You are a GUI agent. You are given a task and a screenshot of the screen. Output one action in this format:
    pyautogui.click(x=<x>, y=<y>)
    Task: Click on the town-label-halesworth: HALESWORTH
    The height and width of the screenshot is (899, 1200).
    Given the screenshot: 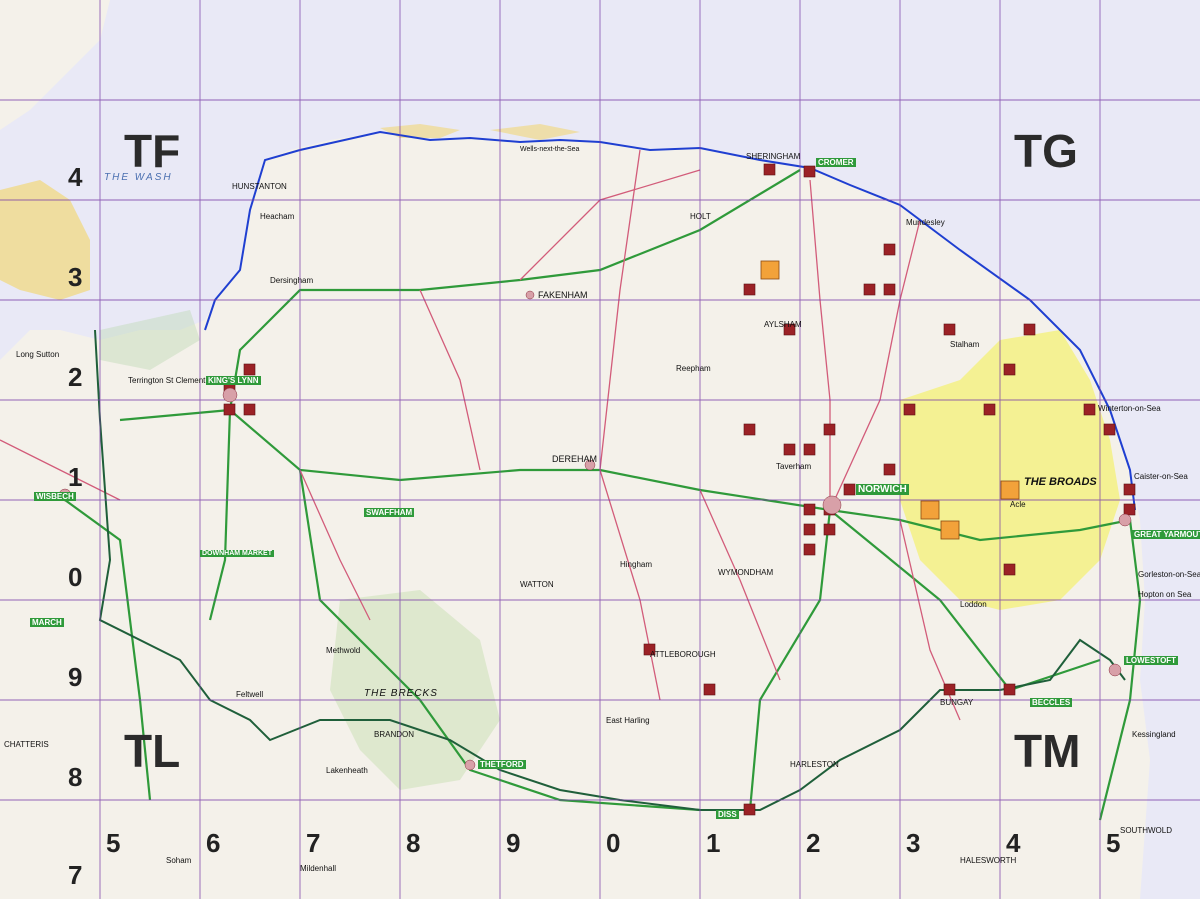 What is the action you would take?
    pyautogui.click(x=988, y=860)
    